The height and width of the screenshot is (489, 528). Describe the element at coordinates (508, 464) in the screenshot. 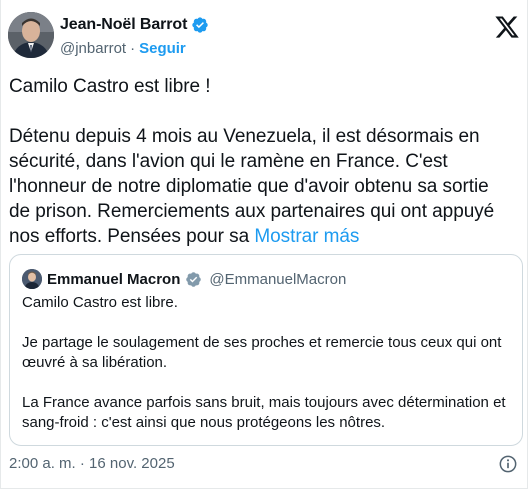

I see `info-icon` at that location.